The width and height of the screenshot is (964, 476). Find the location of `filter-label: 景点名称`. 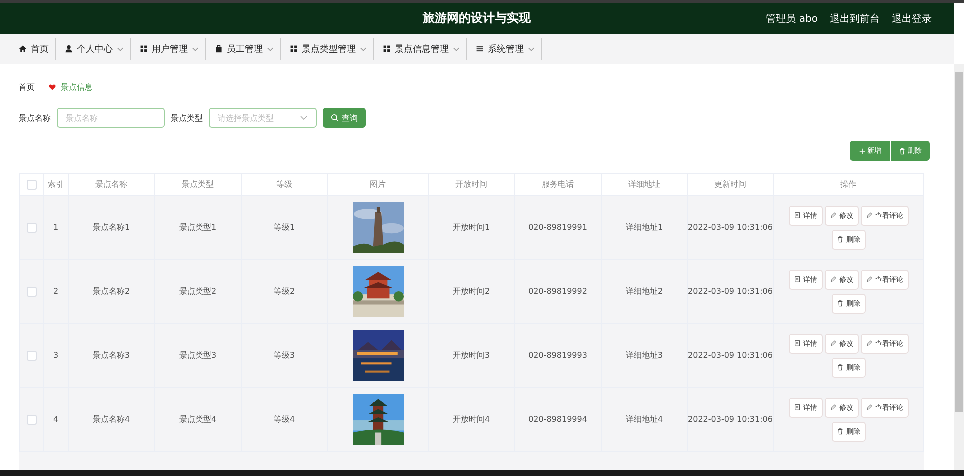

filter-label: 景点名称 is located at coordinates (35, 118).